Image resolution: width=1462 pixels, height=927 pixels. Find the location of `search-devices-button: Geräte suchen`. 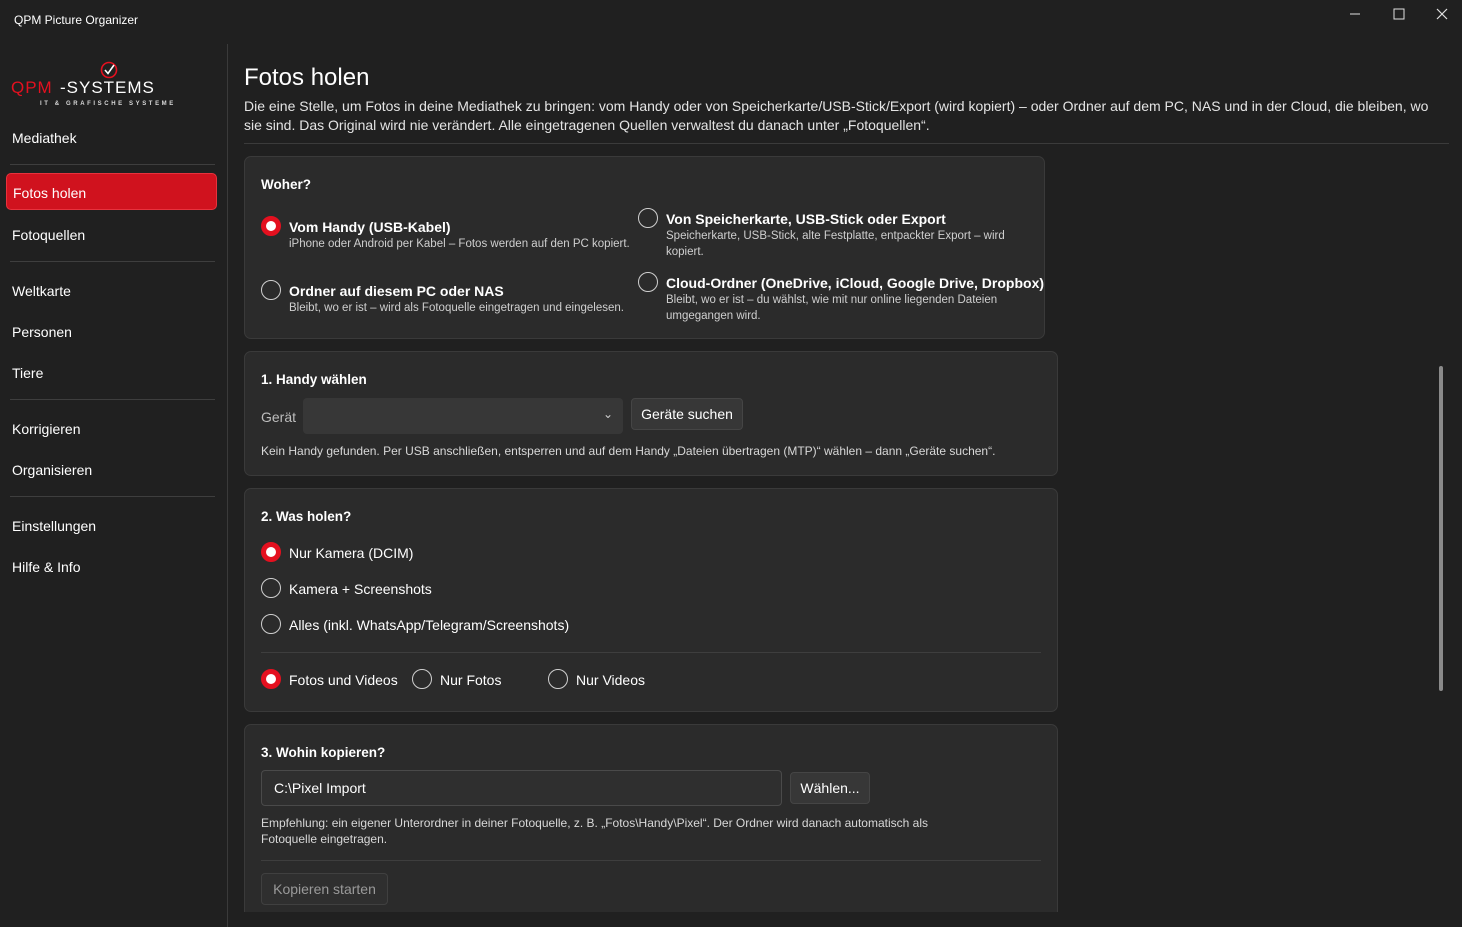

search-devices-button: Geräte suchen is located at coordinates (687, 414).